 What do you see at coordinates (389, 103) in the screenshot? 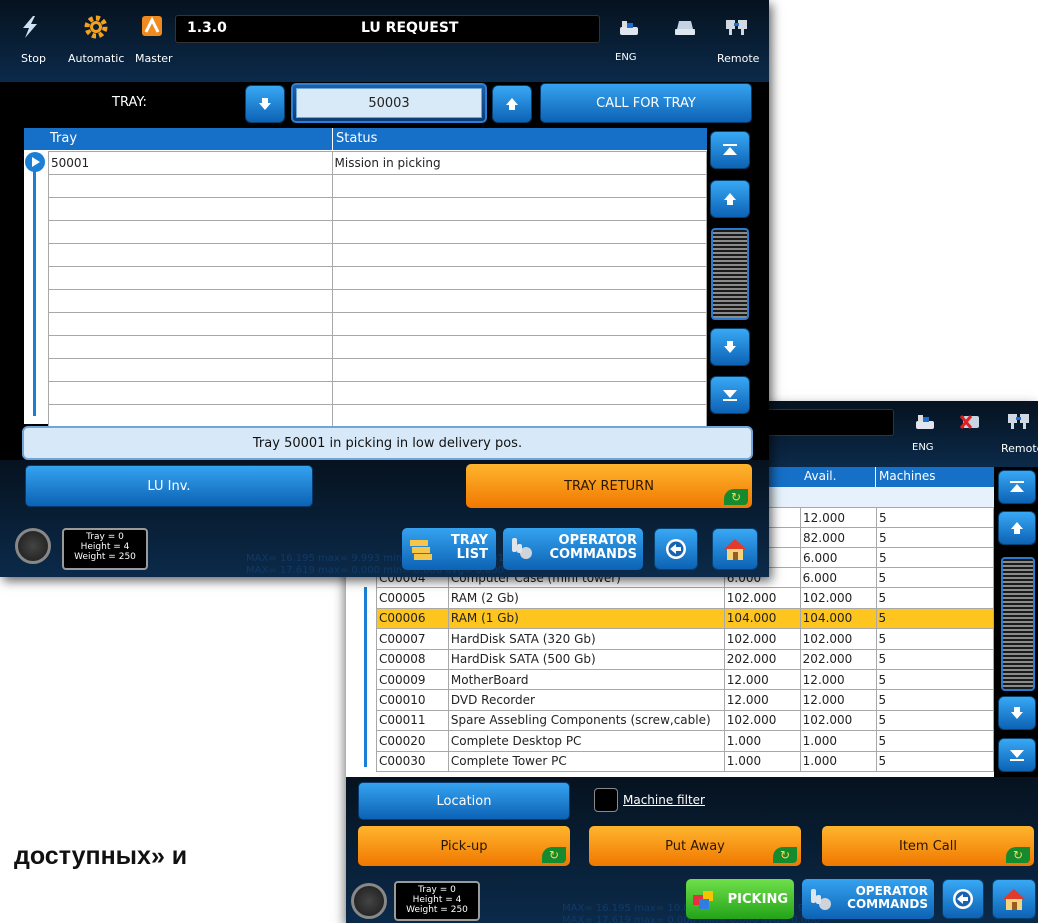
I see `tray-input: 50003` at bounding box center [389, 103].